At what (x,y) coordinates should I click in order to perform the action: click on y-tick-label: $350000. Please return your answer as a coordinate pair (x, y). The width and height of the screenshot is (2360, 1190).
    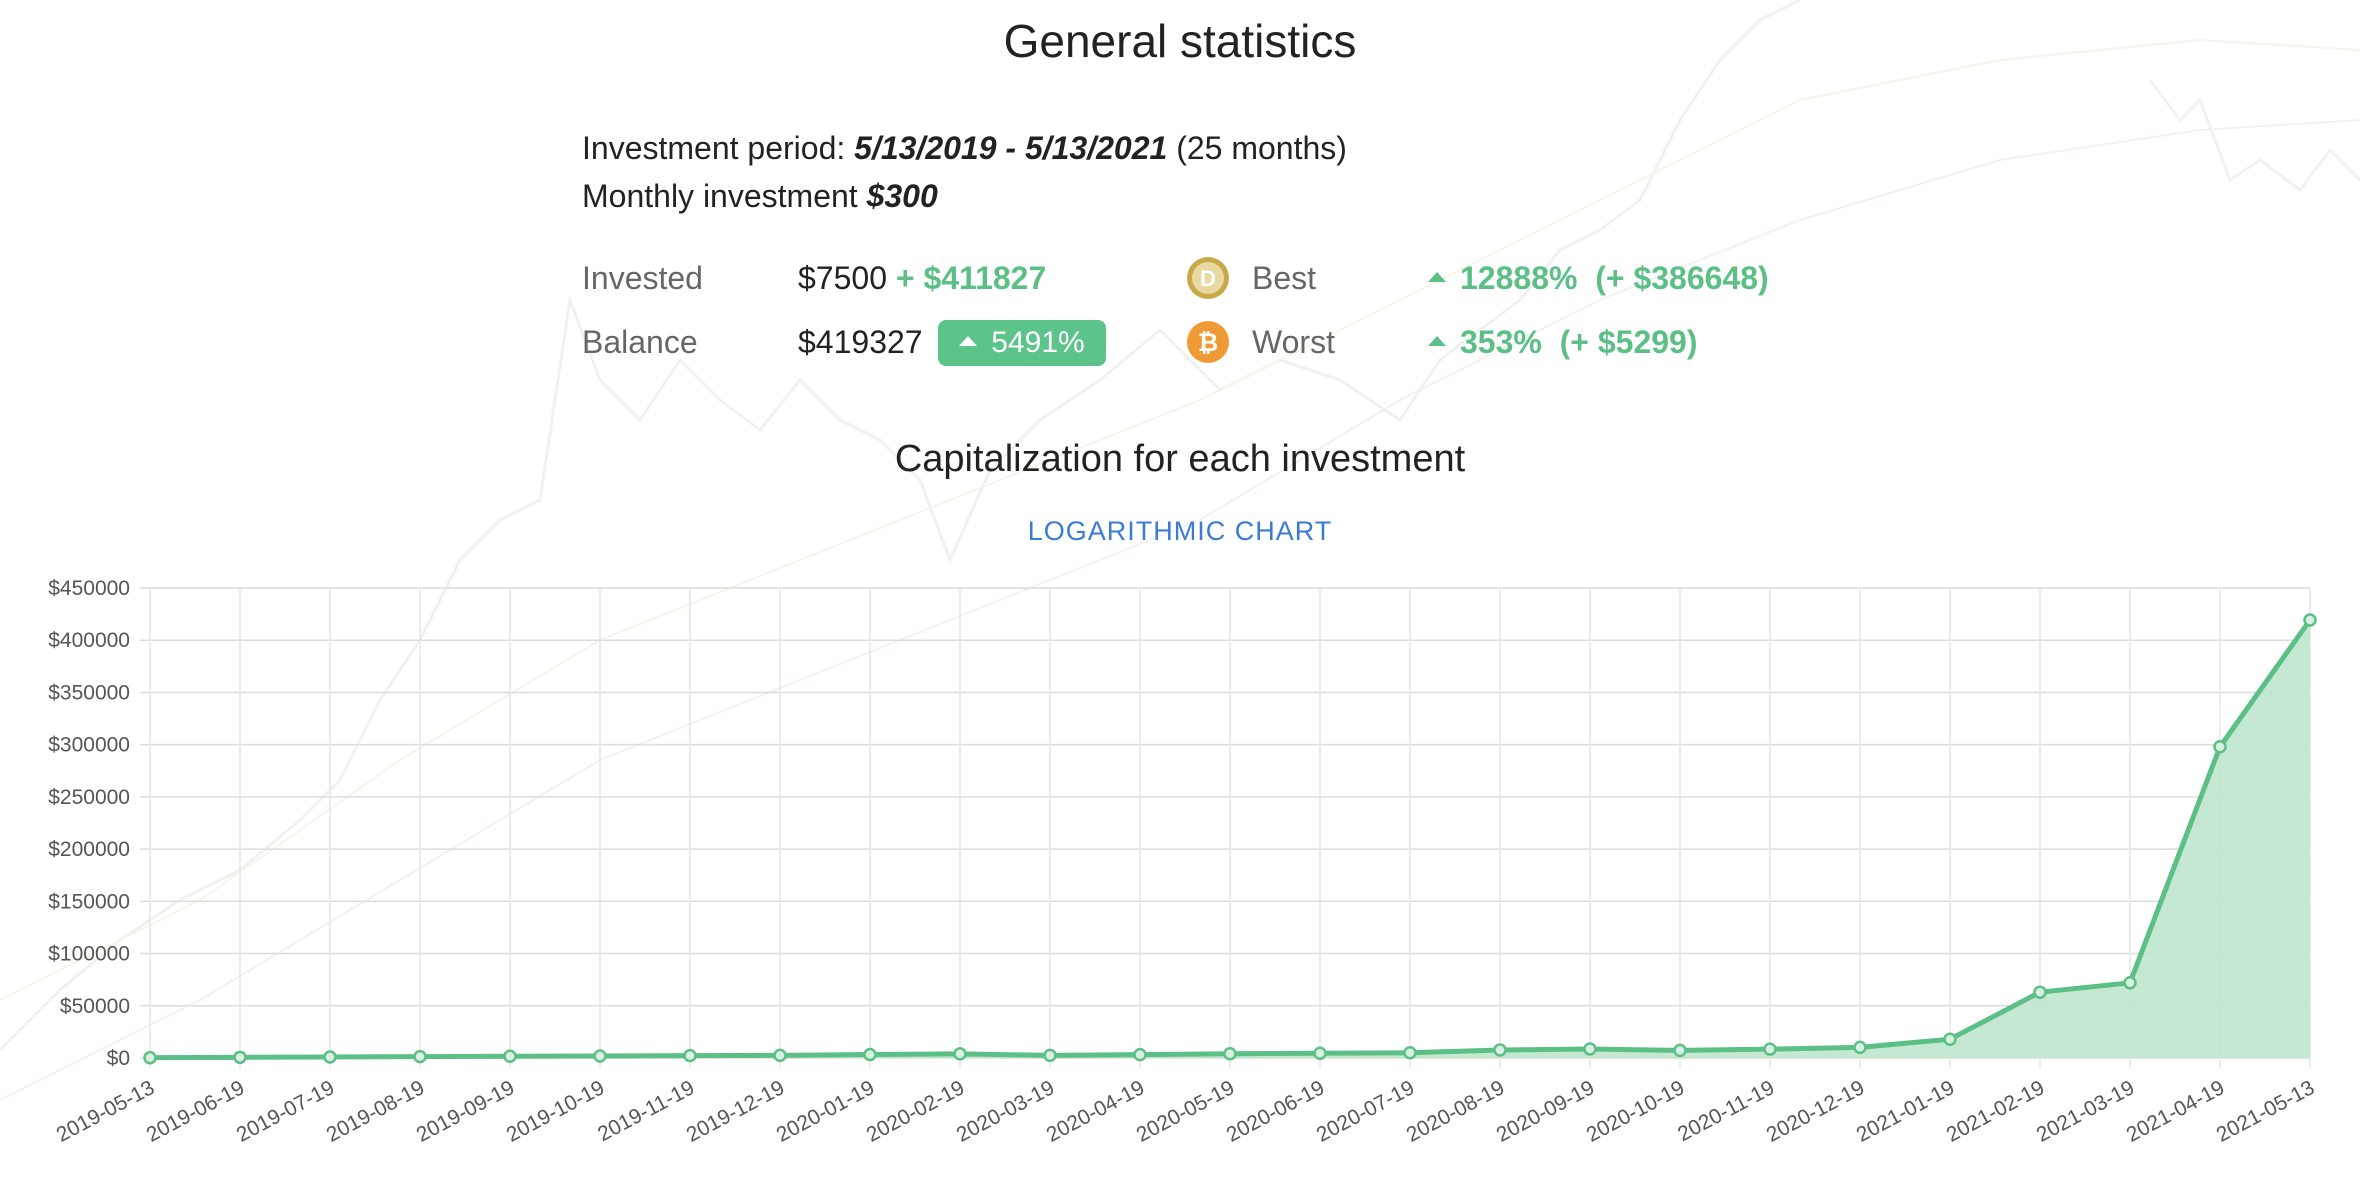
    Looking at the image, I should click on (89, 692).